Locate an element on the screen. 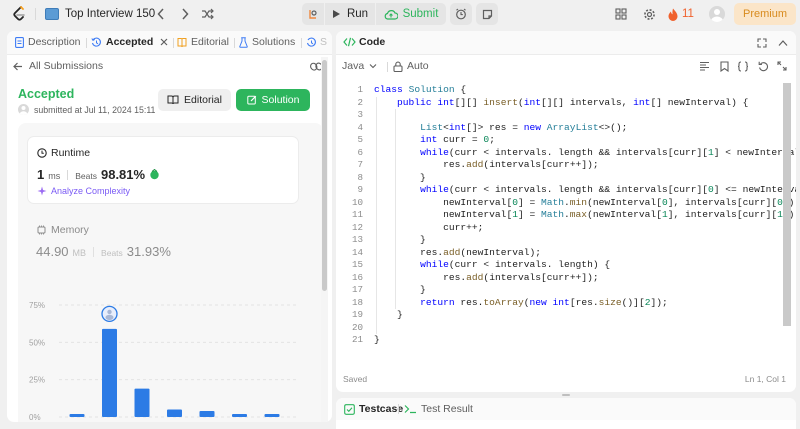 Image resolution: width=800 pixels, height=429 pixels. next-problem-chevron-icon is located at coordinates (185, 14).